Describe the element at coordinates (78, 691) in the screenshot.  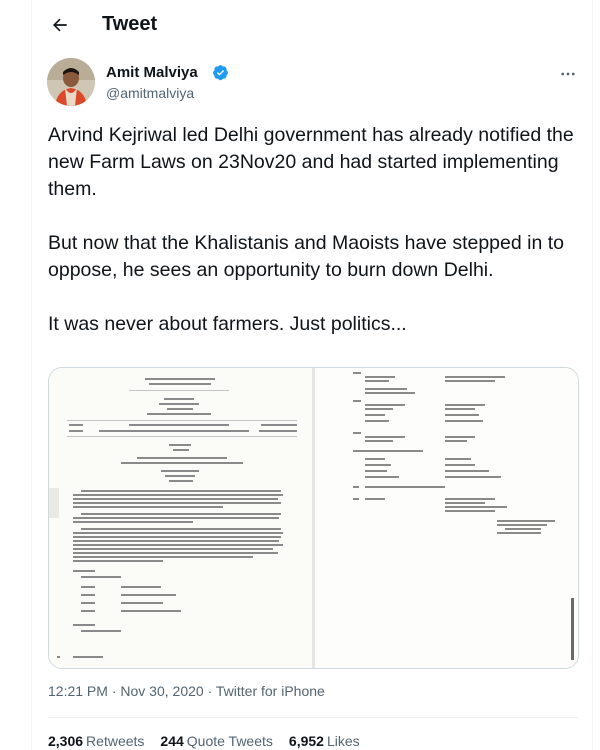
I see `tweet-time: 12:21 PM` at that location.